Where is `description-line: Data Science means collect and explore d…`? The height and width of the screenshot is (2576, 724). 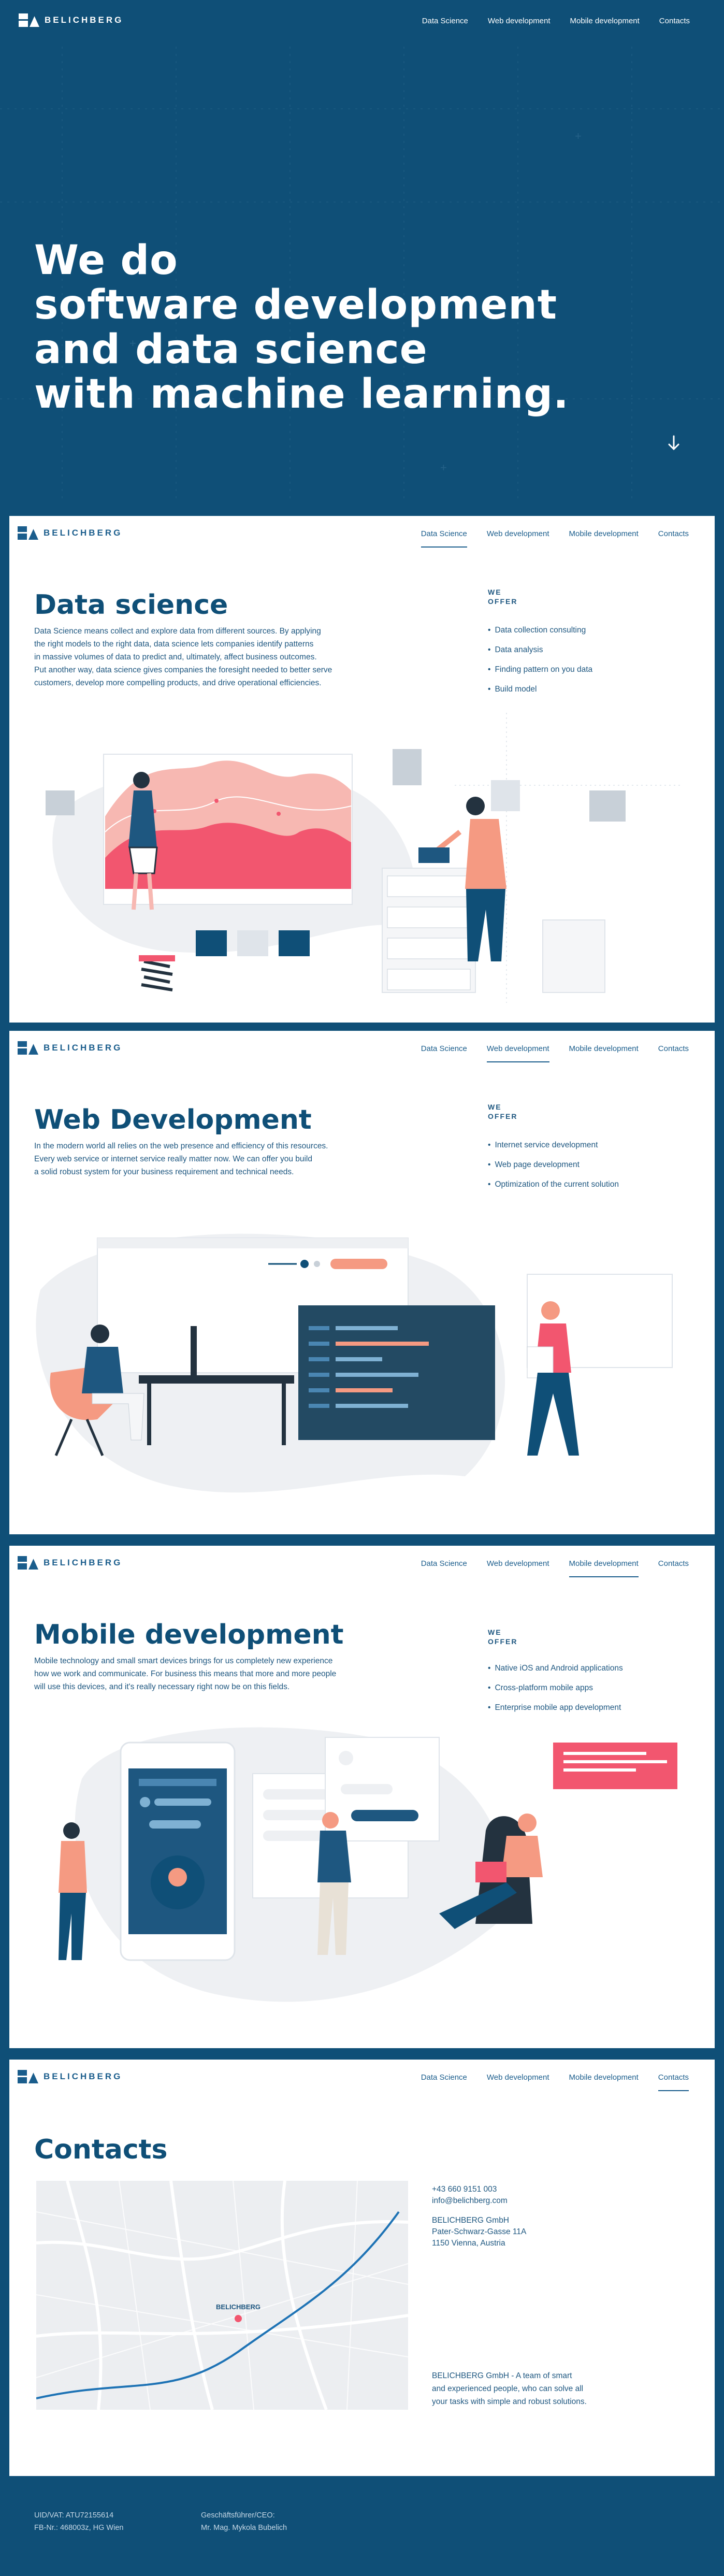
description-line: Data Science means collect and explore d… is located at coordinates (177, 631).